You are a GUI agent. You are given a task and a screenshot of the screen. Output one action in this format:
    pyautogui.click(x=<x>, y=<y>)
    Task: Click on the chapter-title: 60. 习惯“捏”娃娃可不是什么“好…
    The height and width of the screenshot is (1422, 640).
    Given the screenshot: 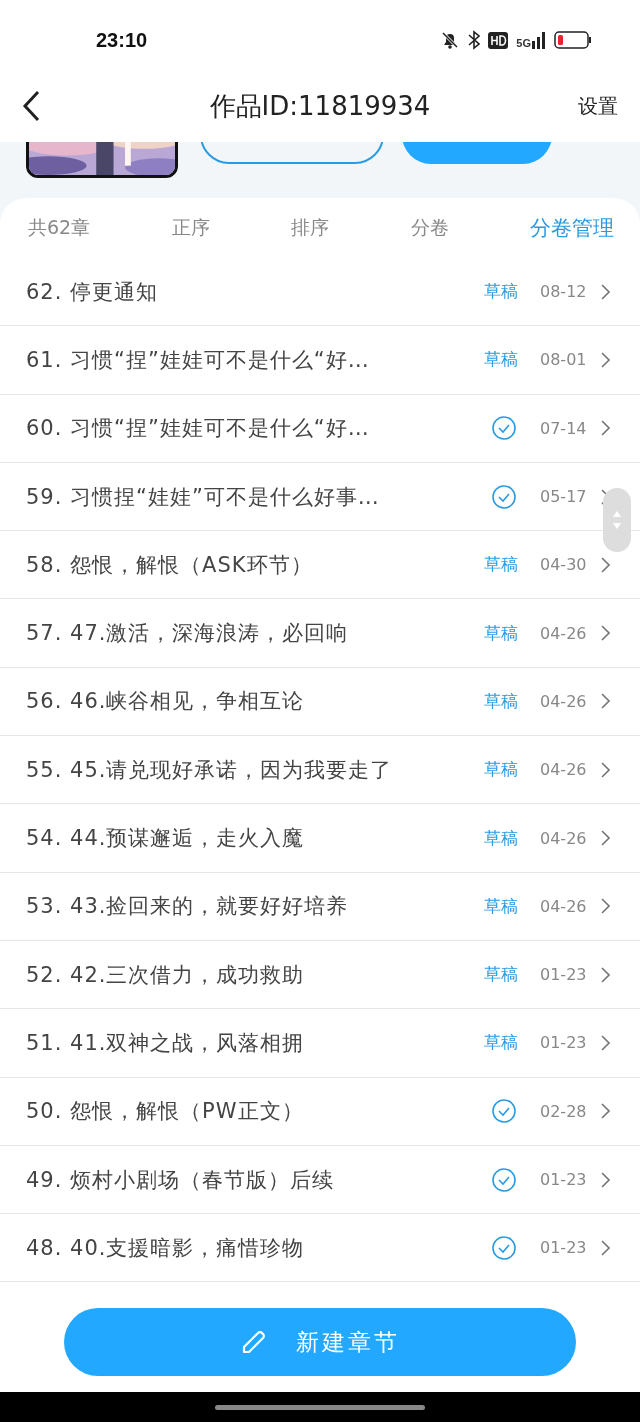 What is the action you would take?
    pyautogui.click(x=198, y=429)
    